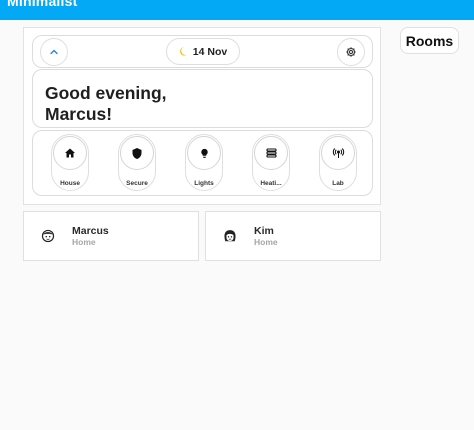 The width and height of the screenshot is (474, 430). What do you see at coordinates (137, 153) in the screenshot?
I see `shield-icon` at bounding box center [137, 153].